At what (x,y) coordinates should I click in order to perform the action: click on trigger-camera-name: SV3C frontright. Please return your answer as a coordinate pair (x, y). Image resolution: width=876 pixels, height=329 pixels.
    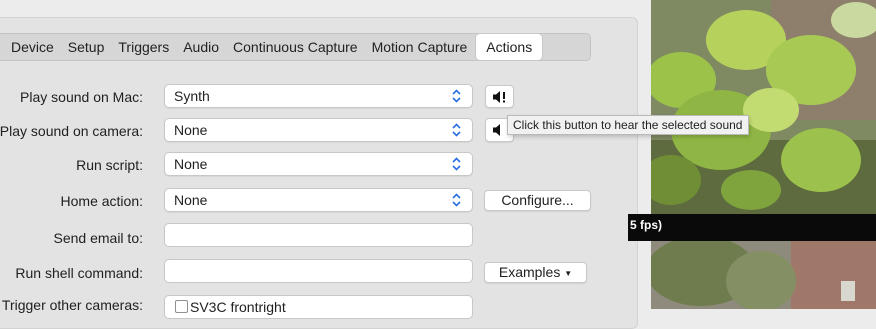
    Looking at the image, I should click on (238, 307).